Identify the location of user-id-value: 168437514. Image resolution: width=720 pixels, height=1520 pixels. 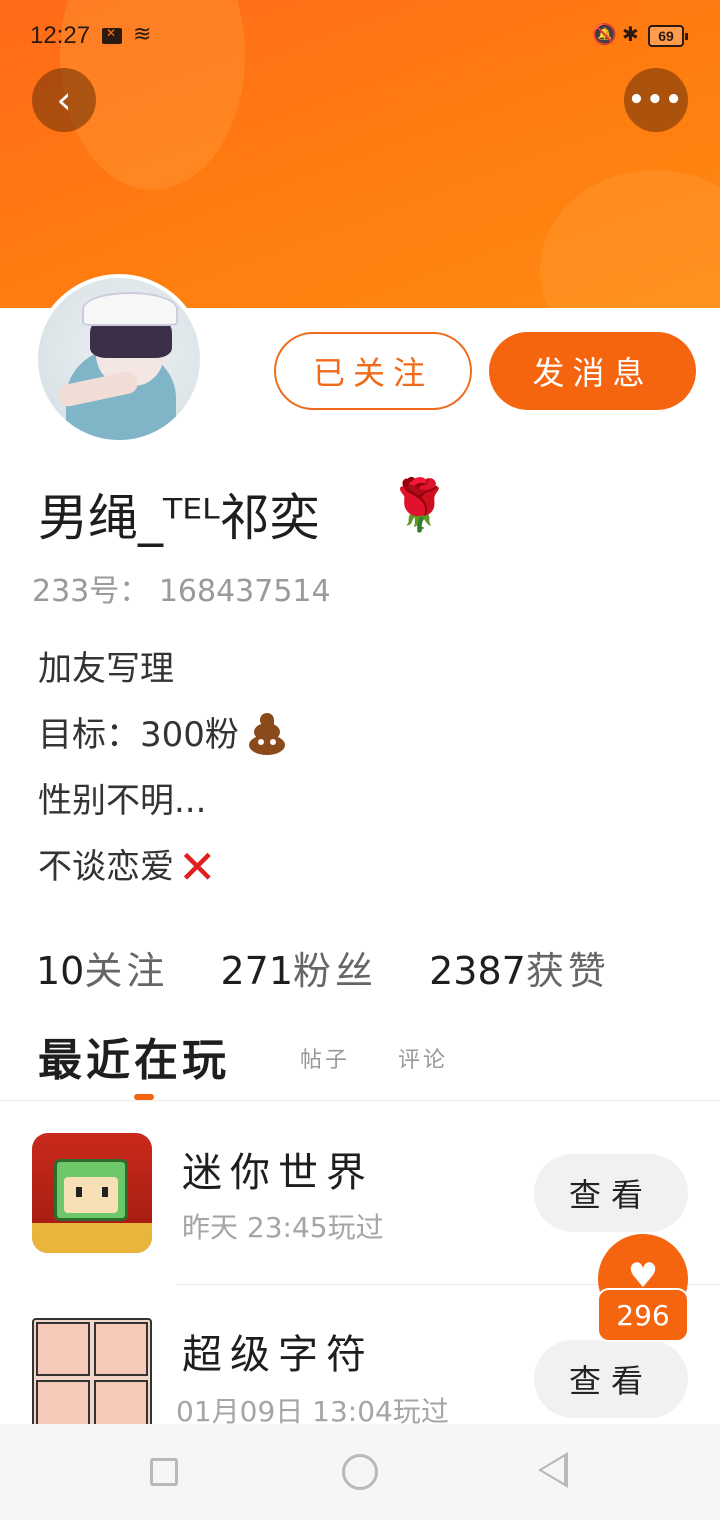
(244, 591).